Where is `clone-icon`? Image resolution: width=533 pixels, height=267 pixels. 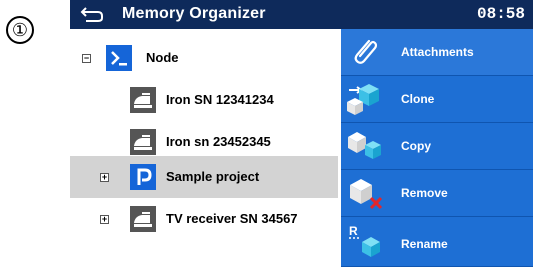 clone-icon is located at coordinates (363, 99).